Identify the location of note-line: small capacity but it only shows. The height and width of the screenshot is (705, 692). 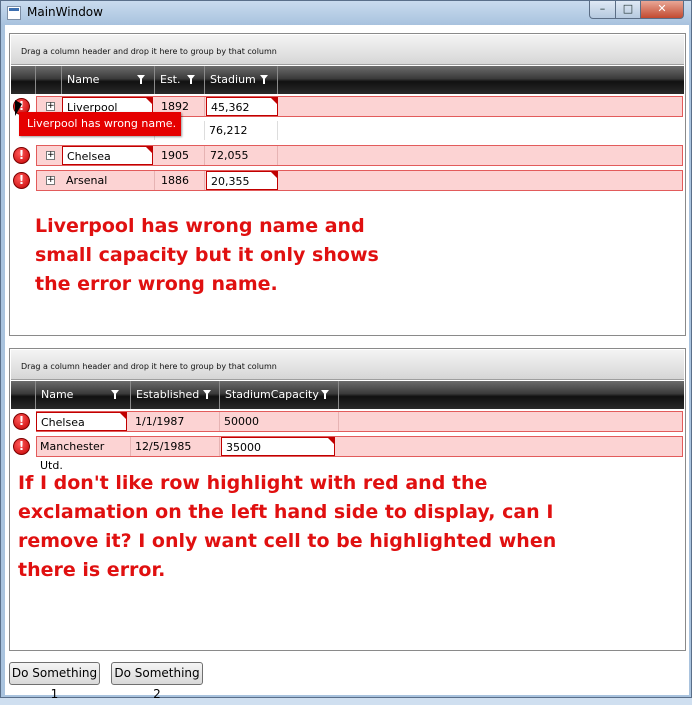
(207, 255).